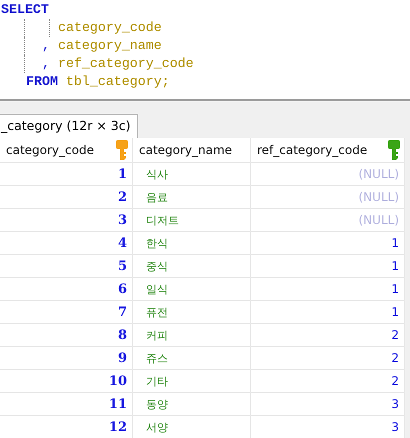 The image size is (410, 438). I want to click on column-header: category_code, so click(50, 150).